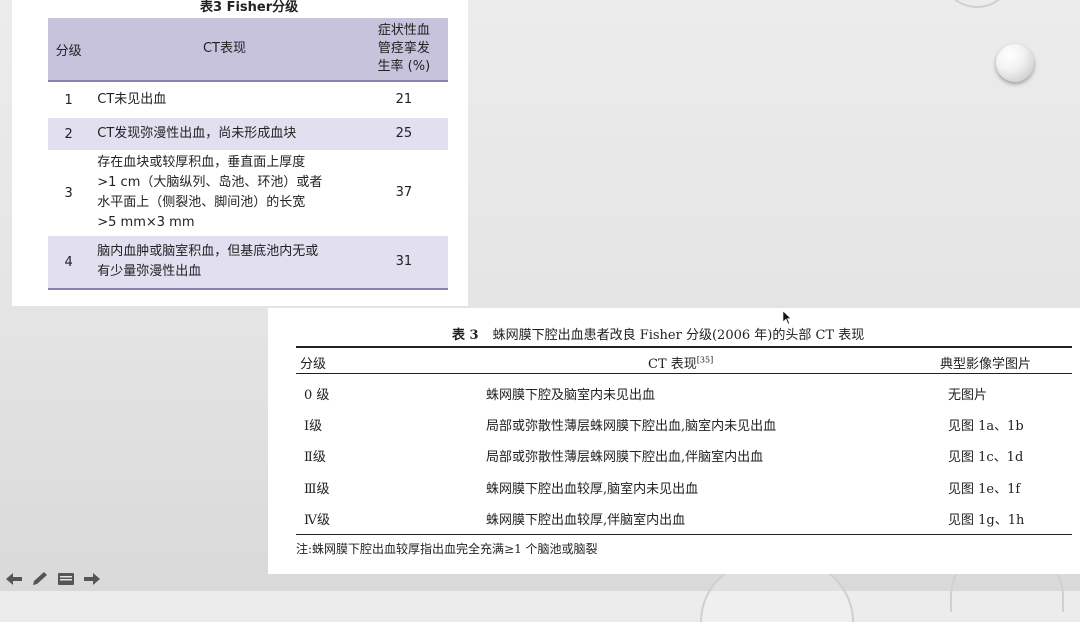  Describe the element at coordinates (68, 193) in the screenshot. I see `row-grade: 3` at that location.